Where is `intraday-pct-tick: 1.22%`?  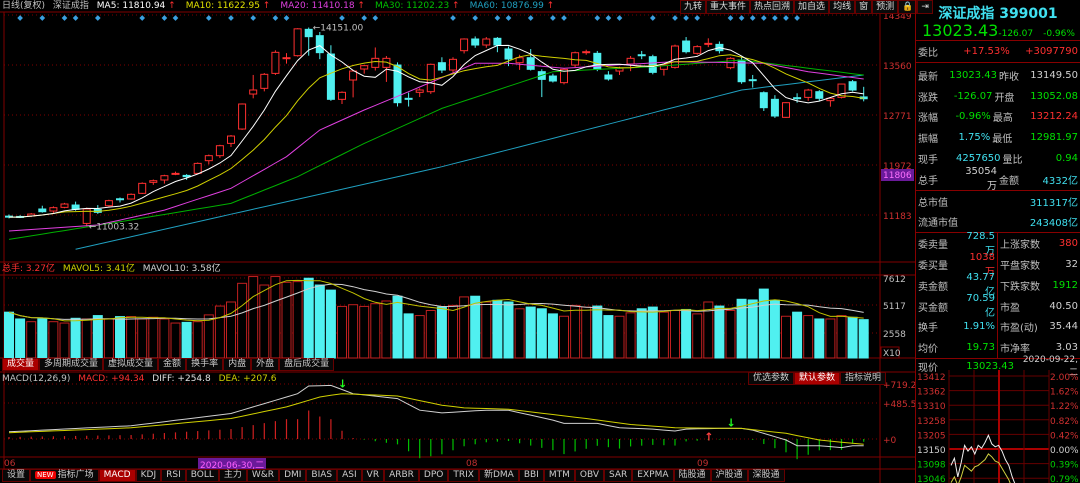 intraday-pct-tick: 1.22% is located at coordinates (1064, 407).